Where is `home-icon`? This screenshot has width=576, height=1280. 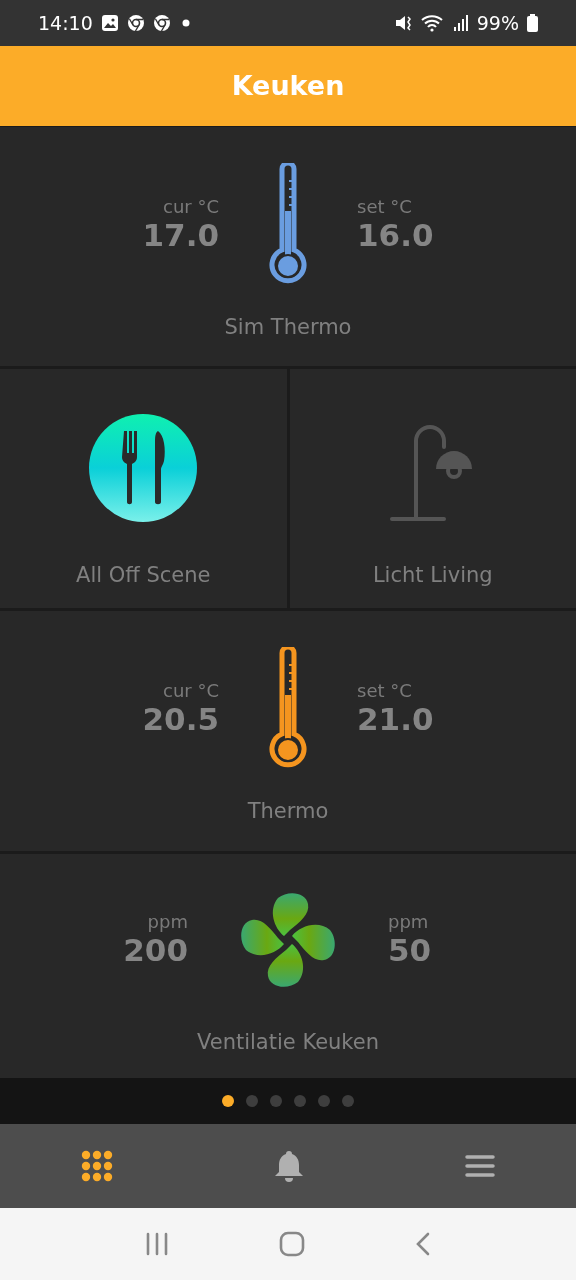 home-icon is located at coordinates (292, 1244).